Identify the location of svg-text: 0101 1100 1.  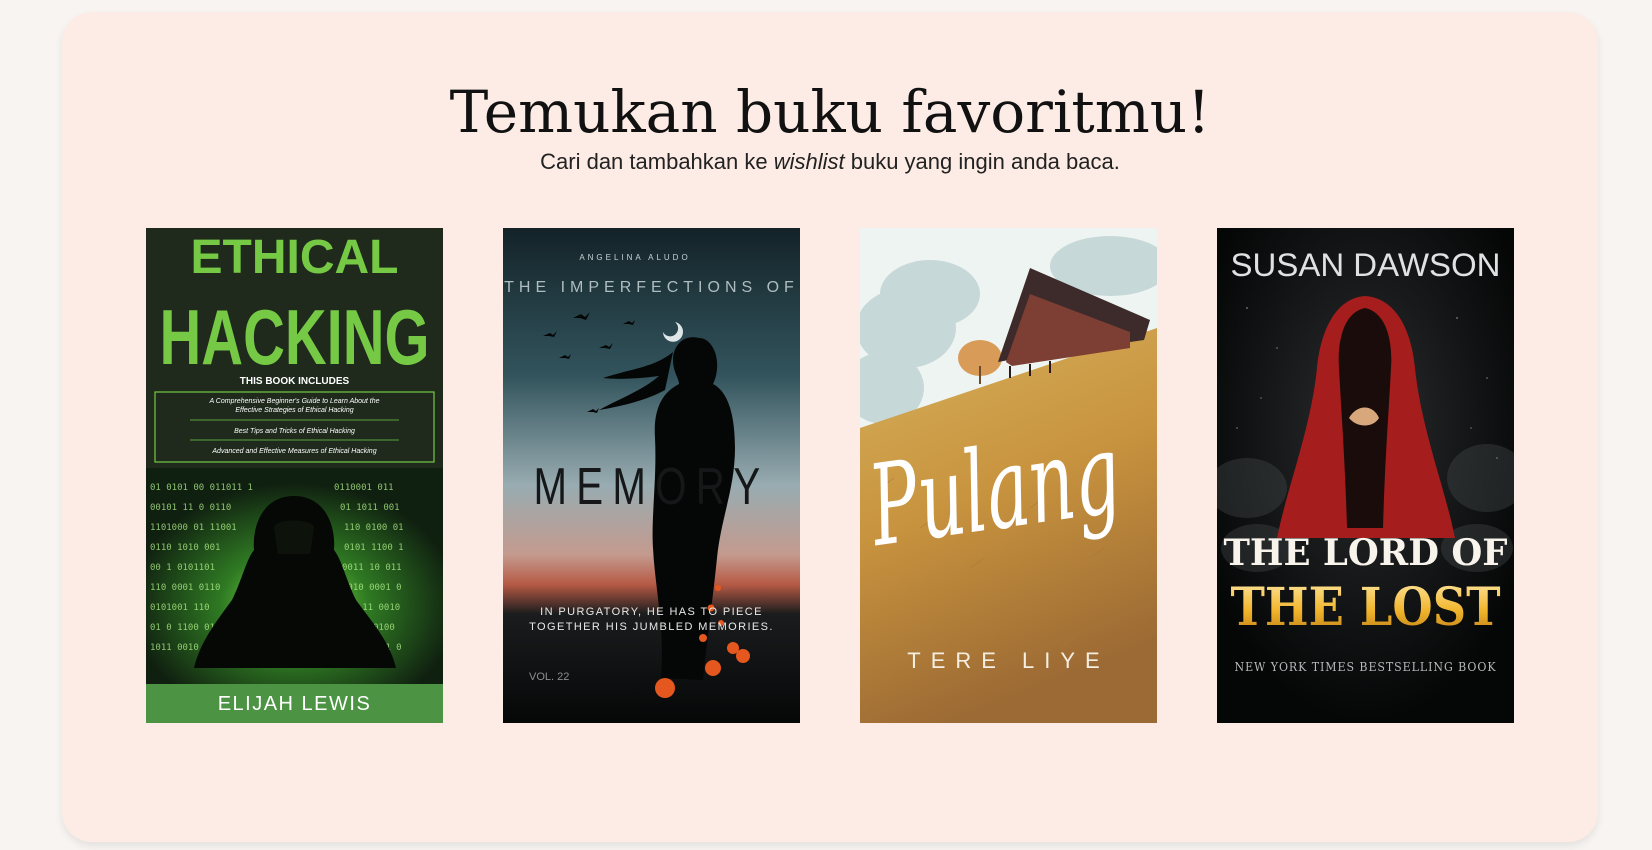
(374, 548).